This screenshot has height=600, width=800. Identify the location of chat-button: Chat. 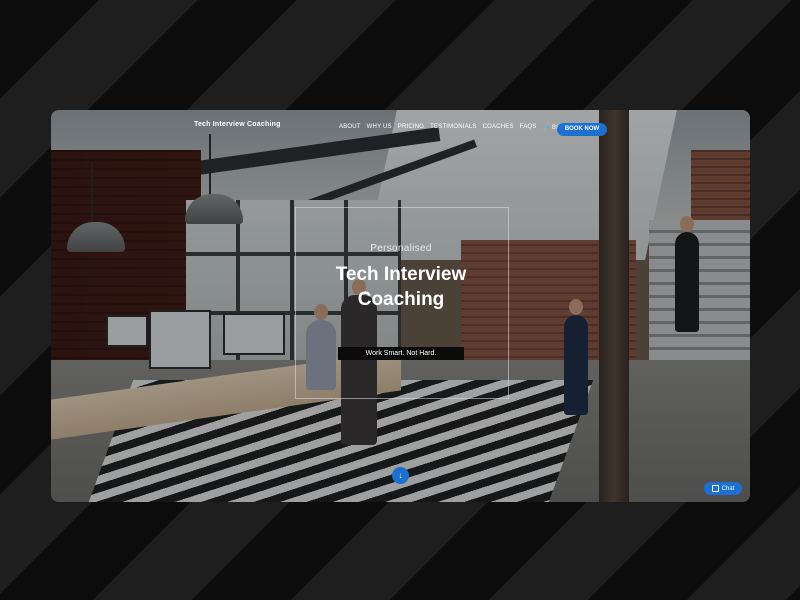
(723, 488).